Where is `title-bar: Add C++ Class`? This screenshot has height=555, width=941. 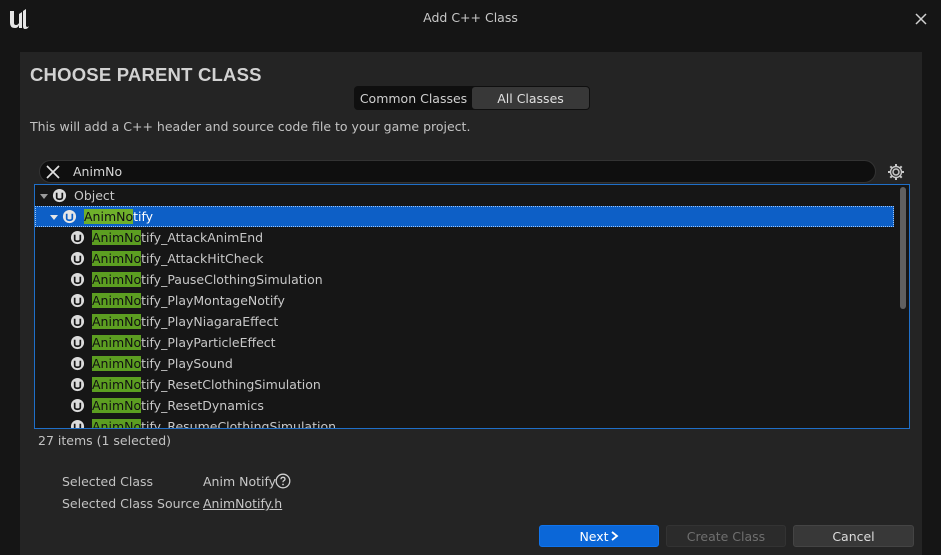
title-bar: Add C++ Class is located at coordinates (470, 19).